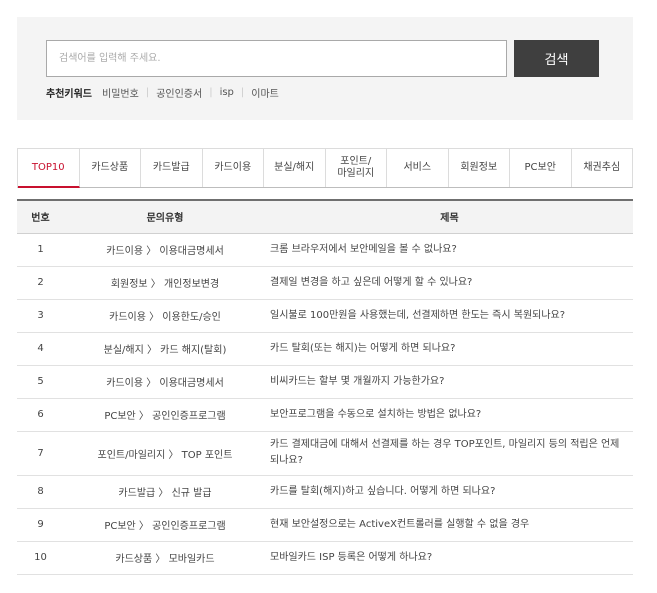  I want to click on row-category: 회원정보 〉 개인정보변경, so click(165, 283).